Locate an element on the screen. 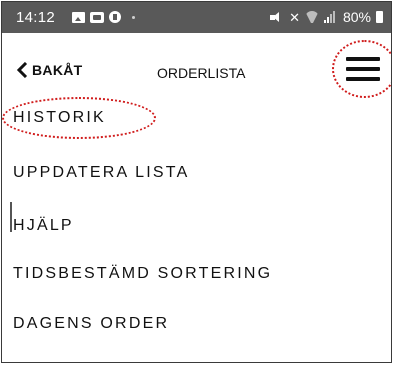  gallery-icon is located at coordinates (78, 17).